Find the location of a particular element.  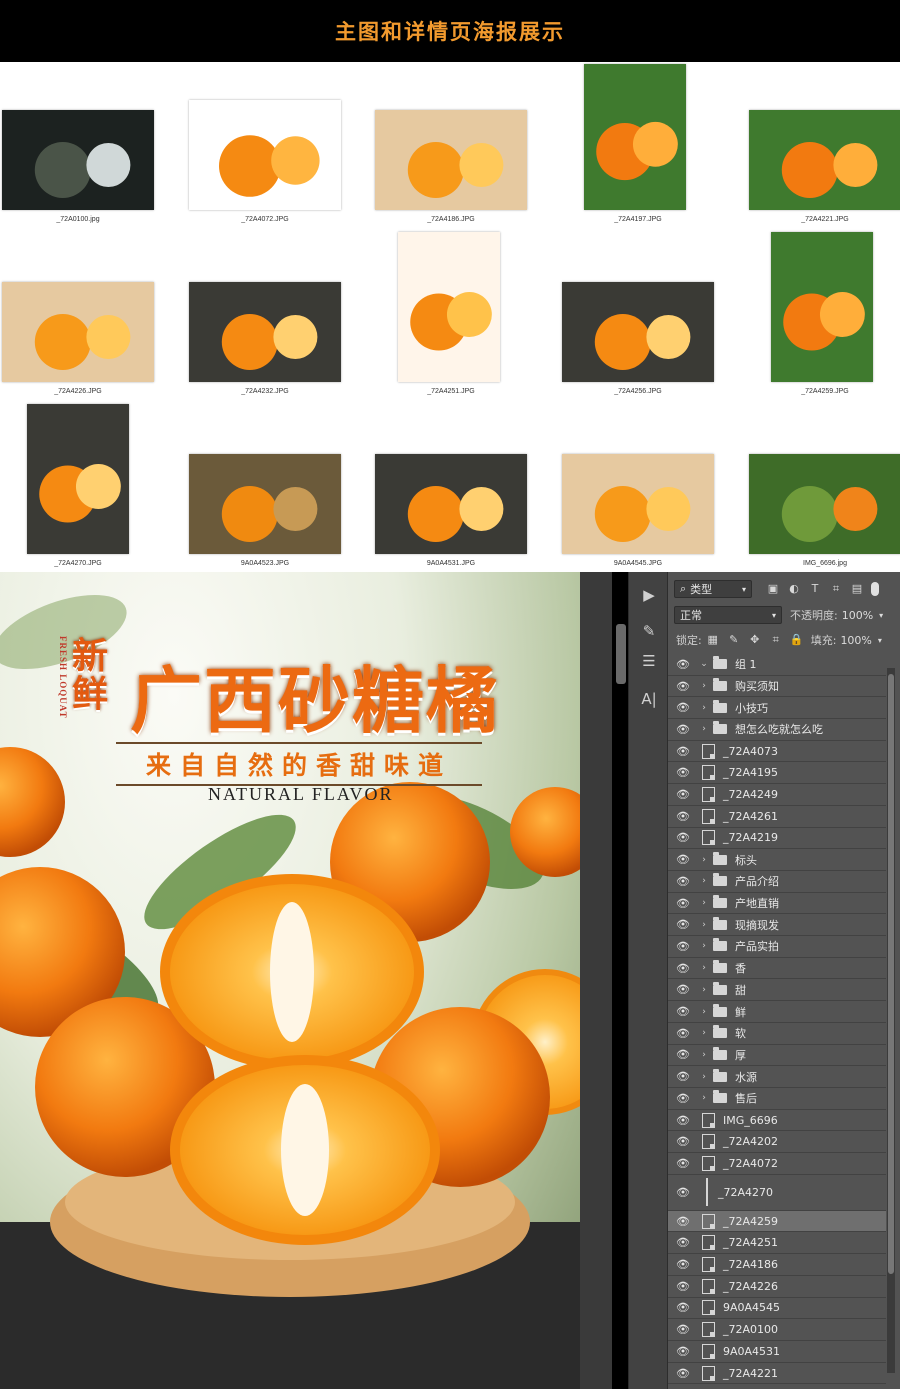

layer-row: 👁 _72A4270 is located at coordinates (777, 1193).